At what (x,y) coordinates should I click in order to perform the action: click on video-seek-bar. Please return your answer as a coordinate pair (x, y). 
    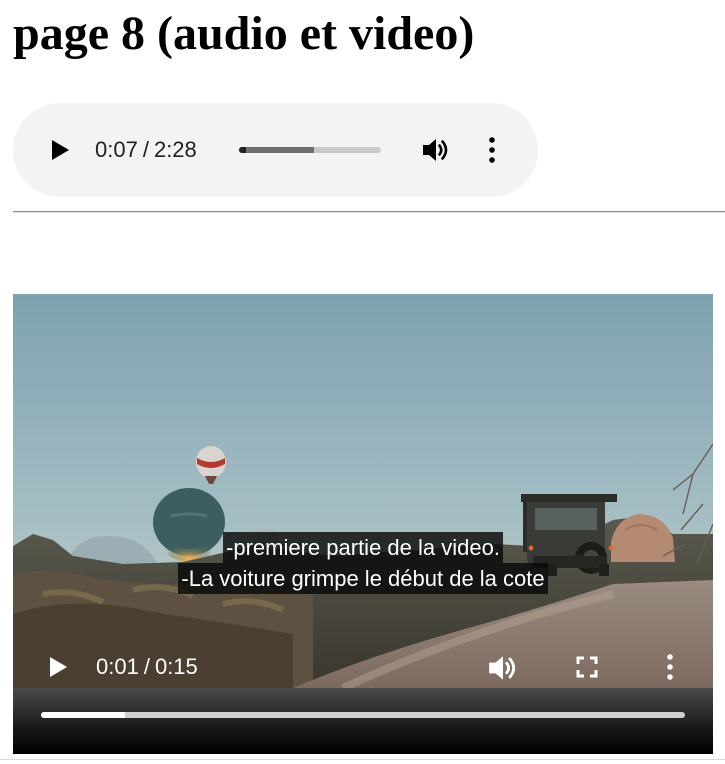
    Looking at the image, I should click on (363, 715).